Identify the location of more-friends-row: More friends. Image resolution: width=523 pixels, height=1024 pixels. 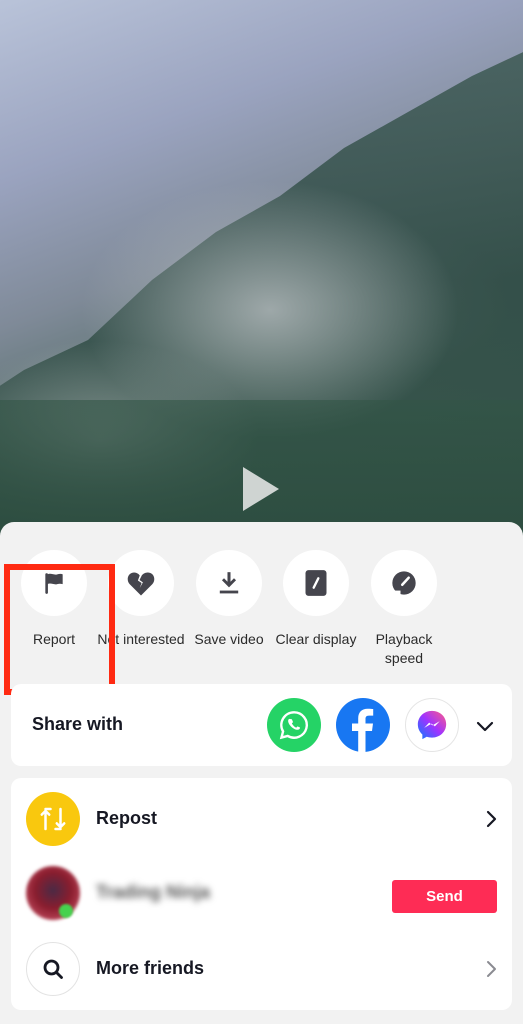
(261, 969).